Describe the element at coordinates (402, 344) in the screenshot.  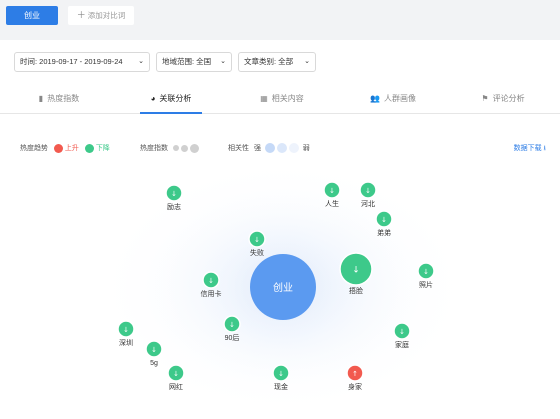
I see `node-label: 家庭` at that location.